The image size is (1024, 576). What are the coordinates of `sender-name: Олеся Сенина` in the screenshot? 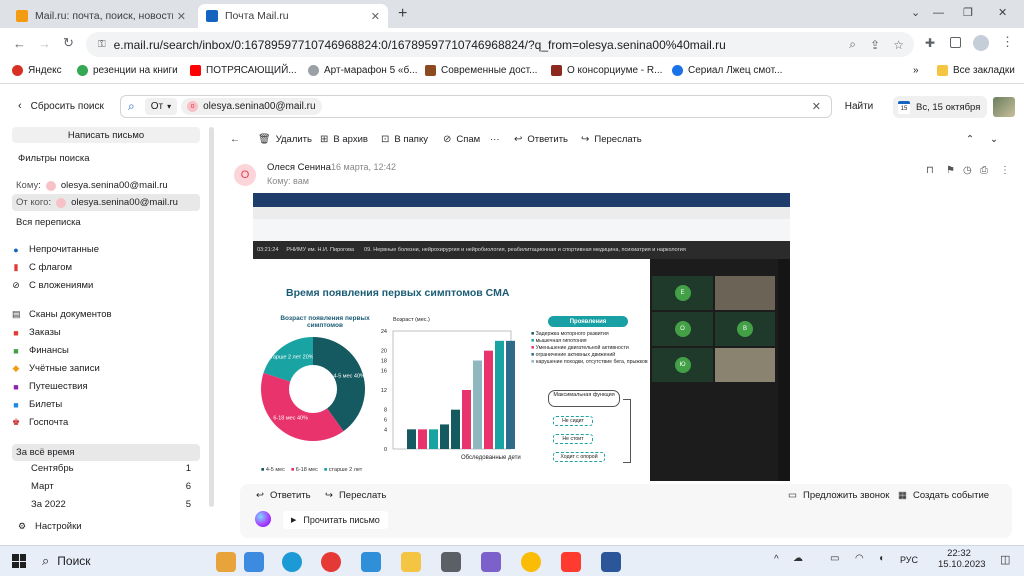 It's located at (299, 167).